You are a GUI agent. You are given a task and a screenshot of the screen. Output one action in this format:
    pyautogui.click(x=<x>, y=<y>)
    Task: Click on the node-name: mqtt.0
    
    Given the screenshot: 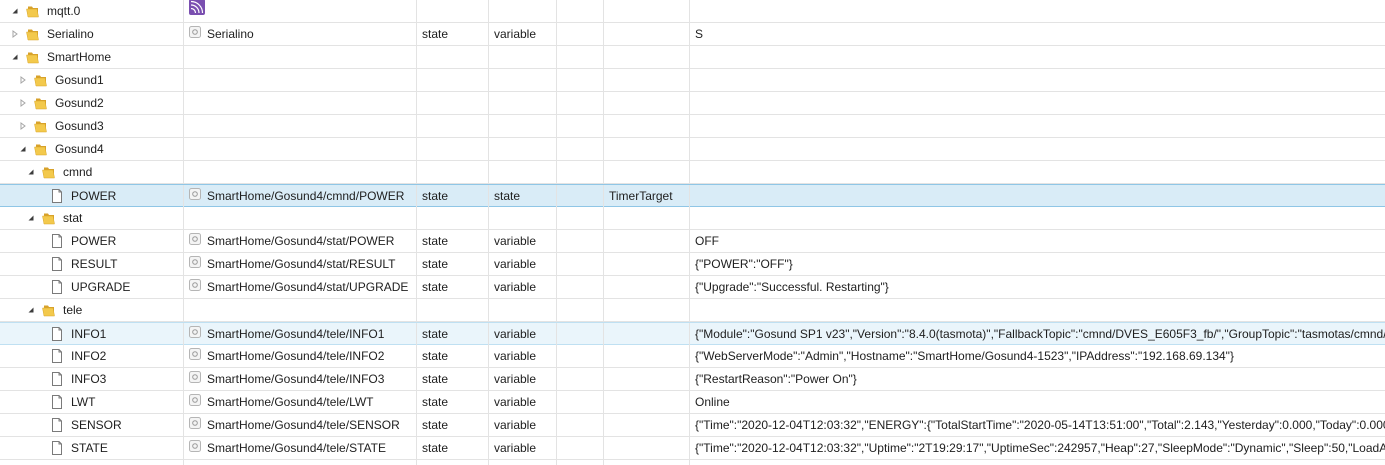 What is the action you would take?
    pyautogui.click(x=63, y=11)
    